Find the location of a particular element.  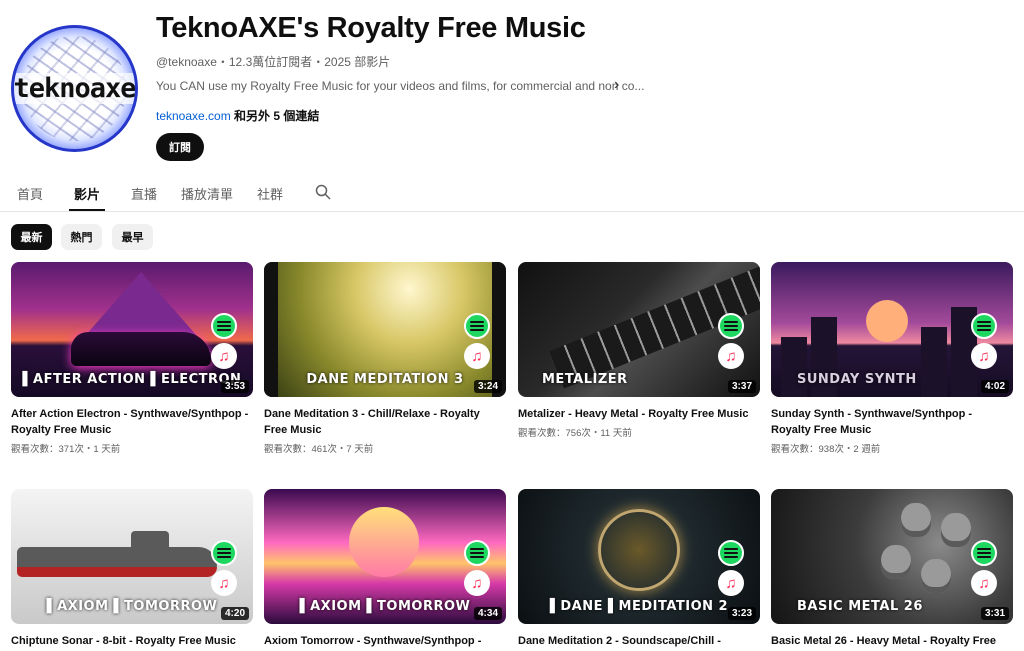

channel-links: teknoaxe.com 和另外 5 個連結 is located at coordinates (237, 115).